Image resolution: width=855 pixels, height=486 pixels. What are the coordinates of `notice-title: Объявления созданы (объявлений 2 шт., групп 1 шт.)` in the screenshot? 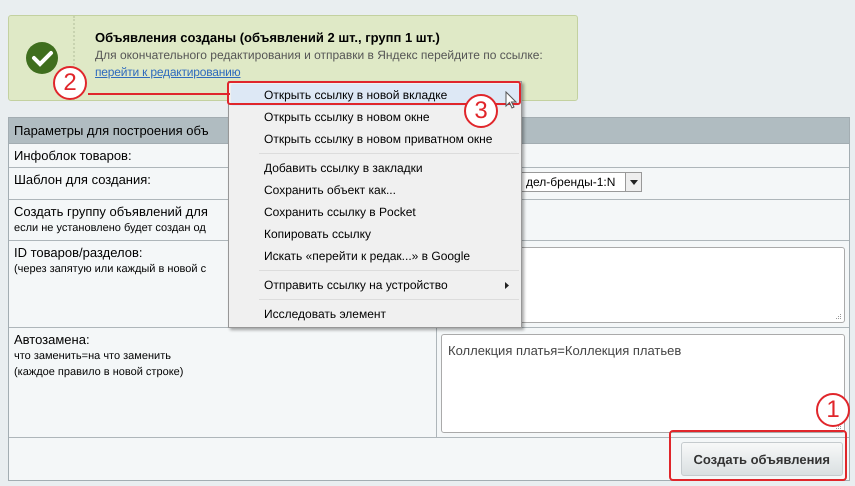 It's located at (268, 38).